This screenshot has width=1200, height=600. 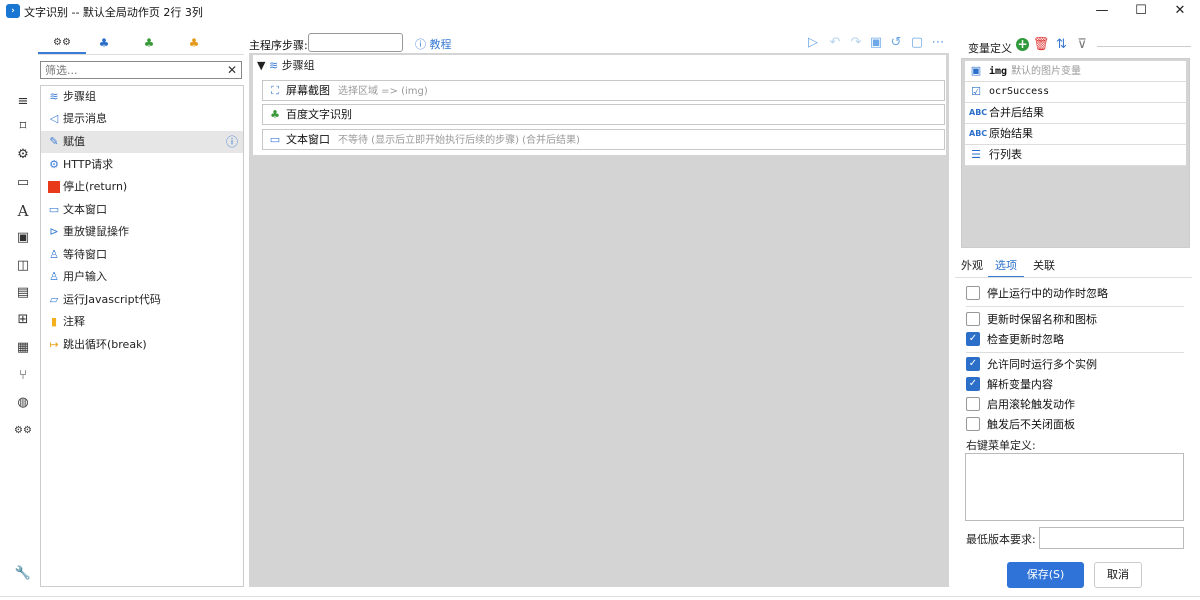 I want to click on clear-filter-icon: ✕, so click(x=232, y=70).